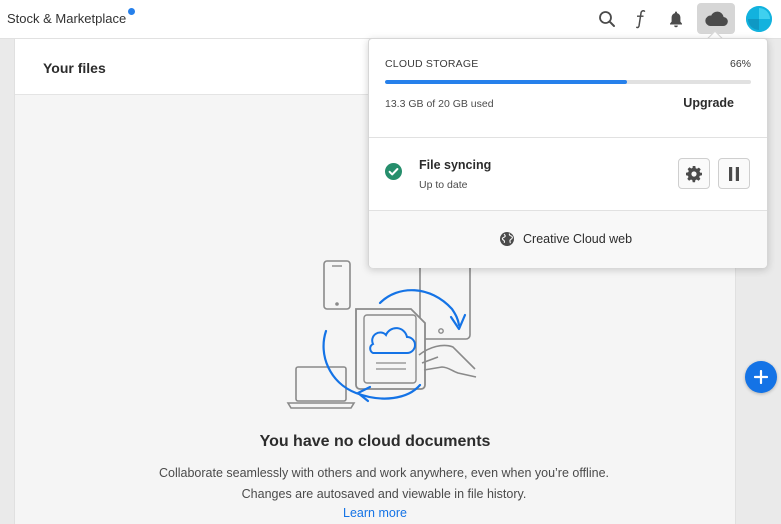 This screenshot has height=524, width=781. I want to click on file-syncing-status: Up to date, so click(443, 185).